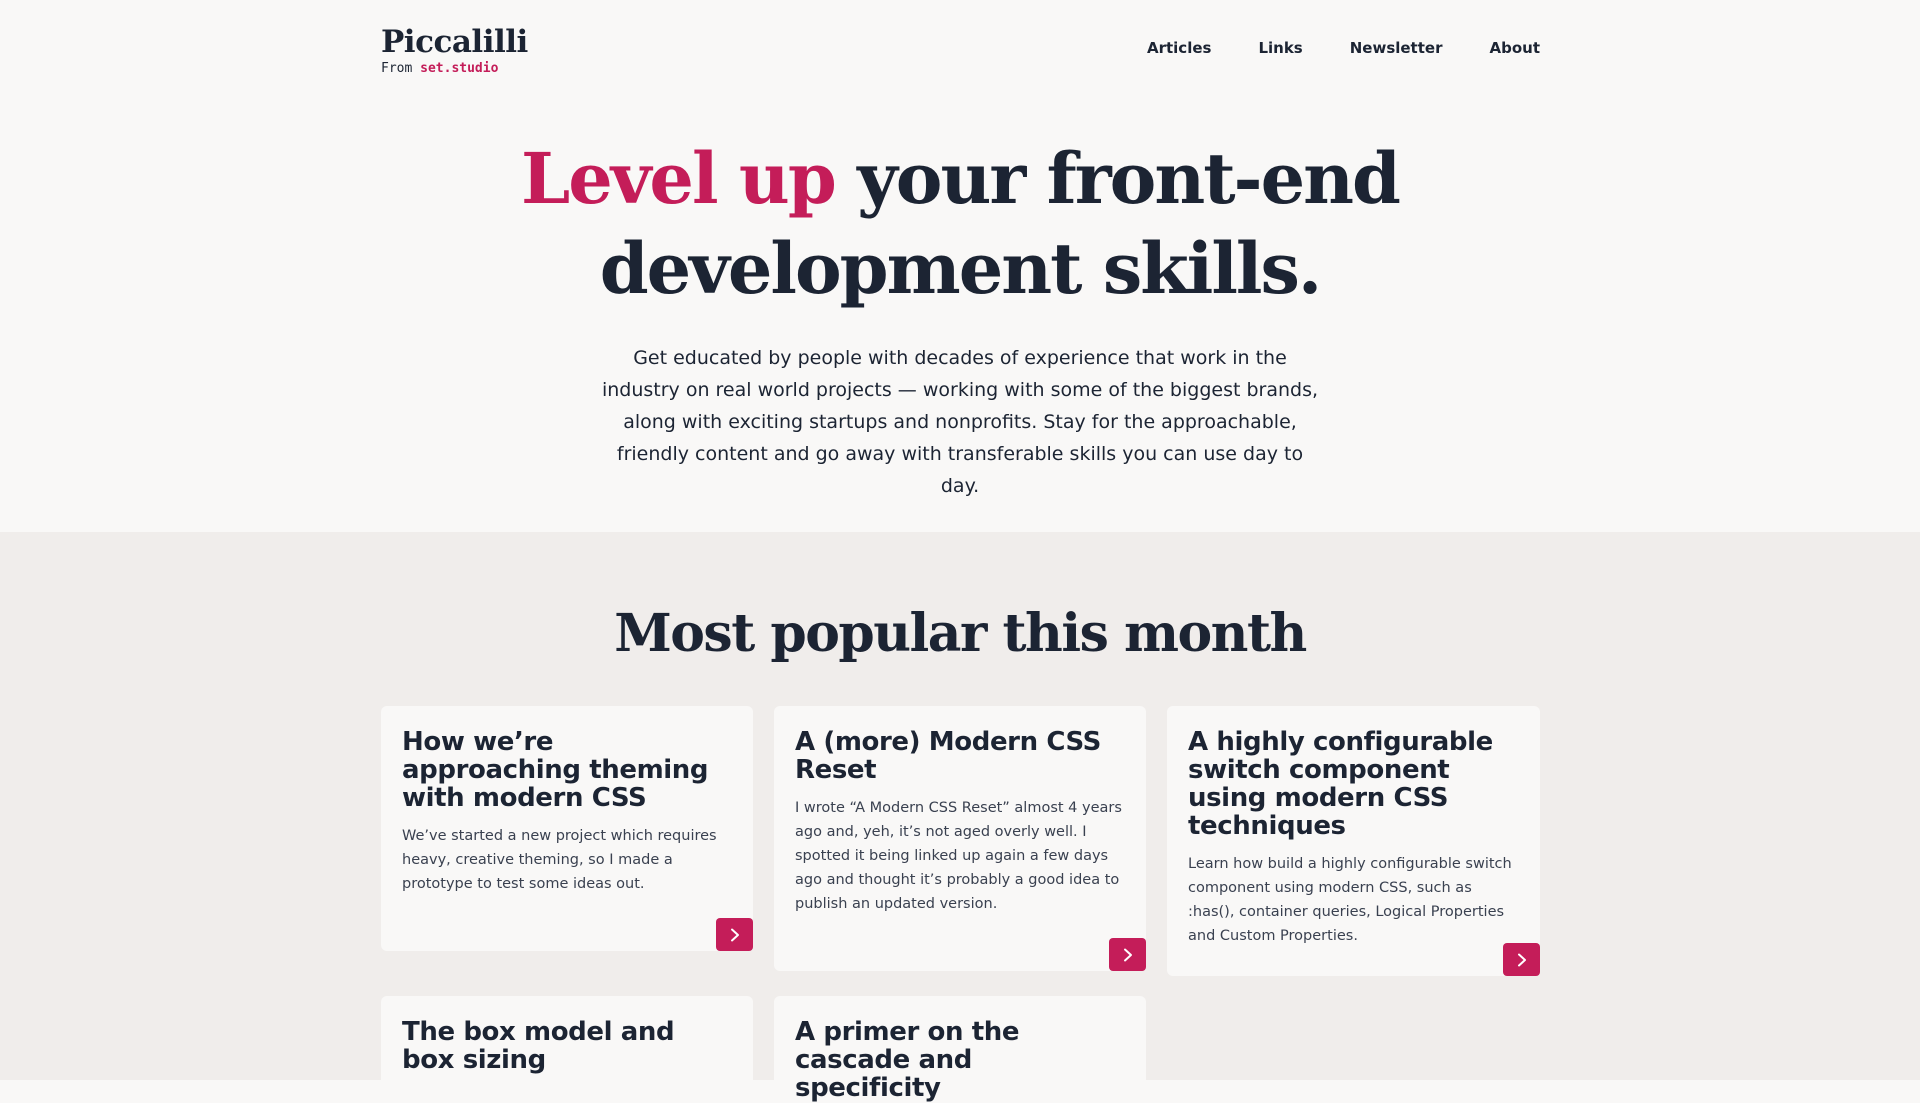 The width and height of the screenshot is (1920, 1103). Describe the element at coordinates (1320, 48) in the screenshot. I see `main-nav: Articles Links Newsletter About` at that location.